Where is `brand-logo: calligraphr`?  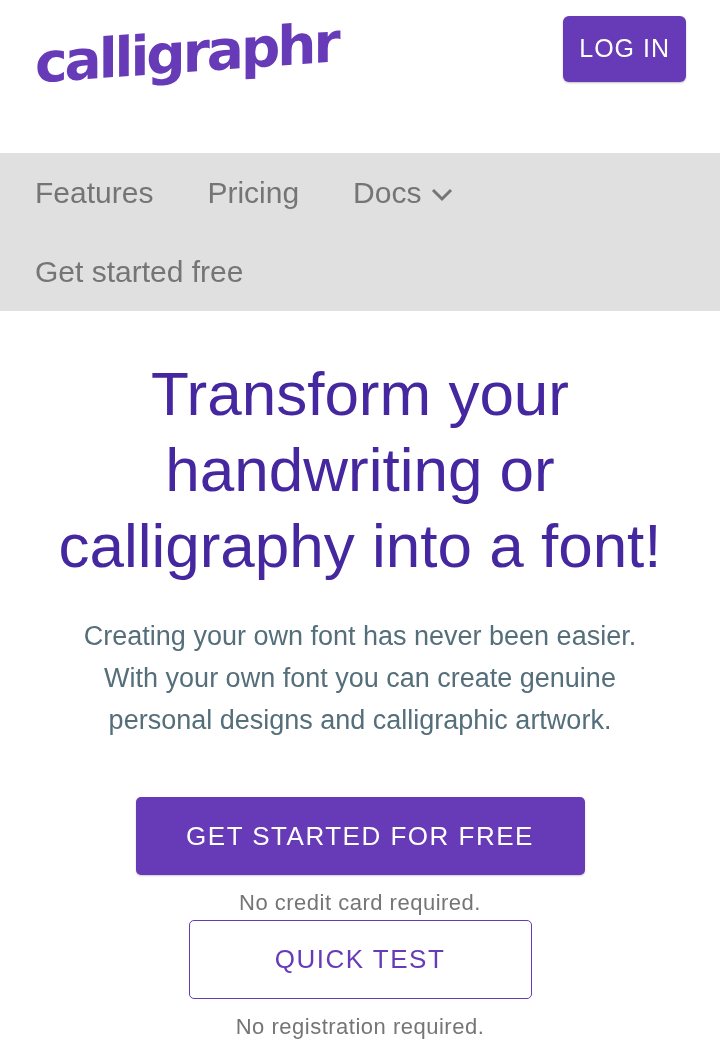 brand-logo: calligraphr is located at coordinates (186, 53).